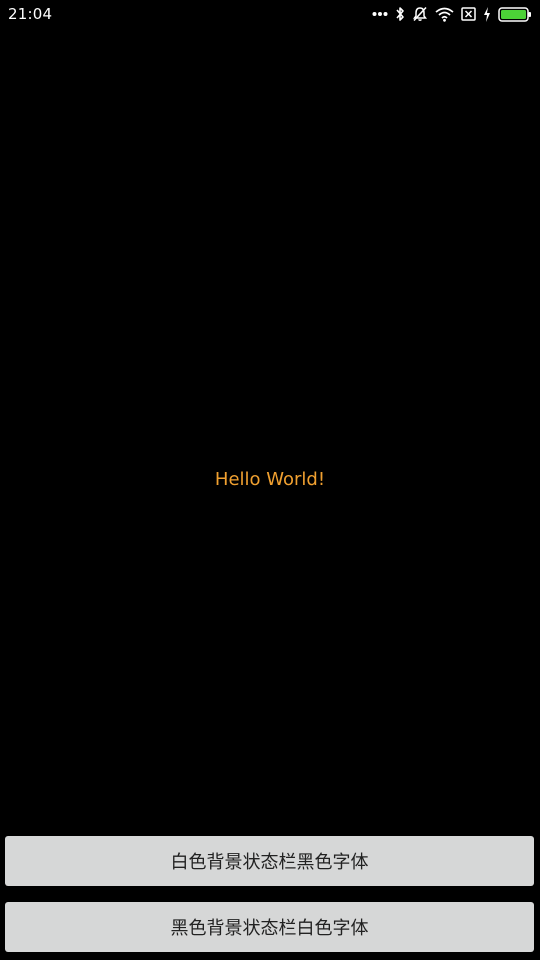  Describe the element at coordinates (487, 14) in the screenshot. I see `charging-icon` at that location.